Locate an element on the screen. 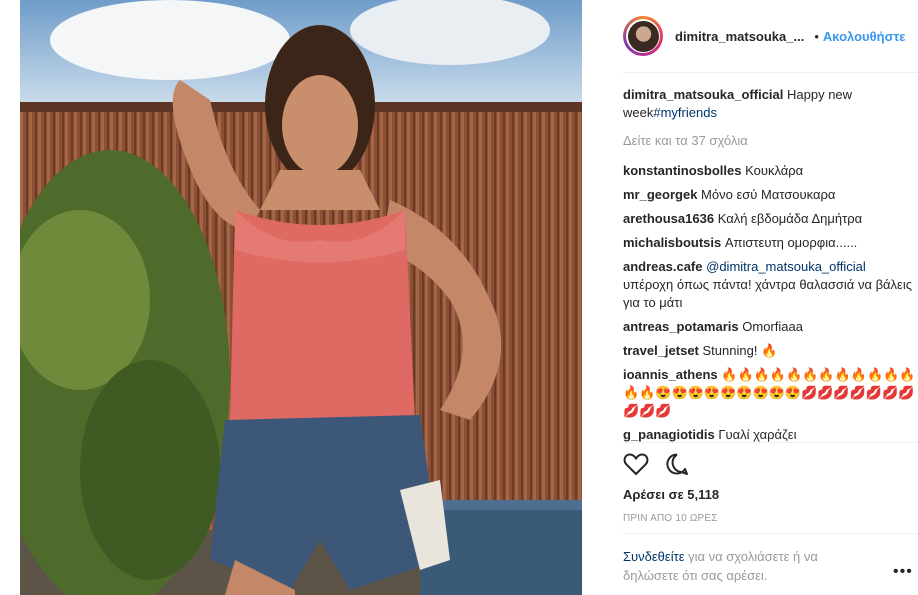 The width and height of the screenshot is (918, 595). comment-item: mr_georgek Μόνο εσύ Ματσουκαρα is located at coordinates (770, 195).